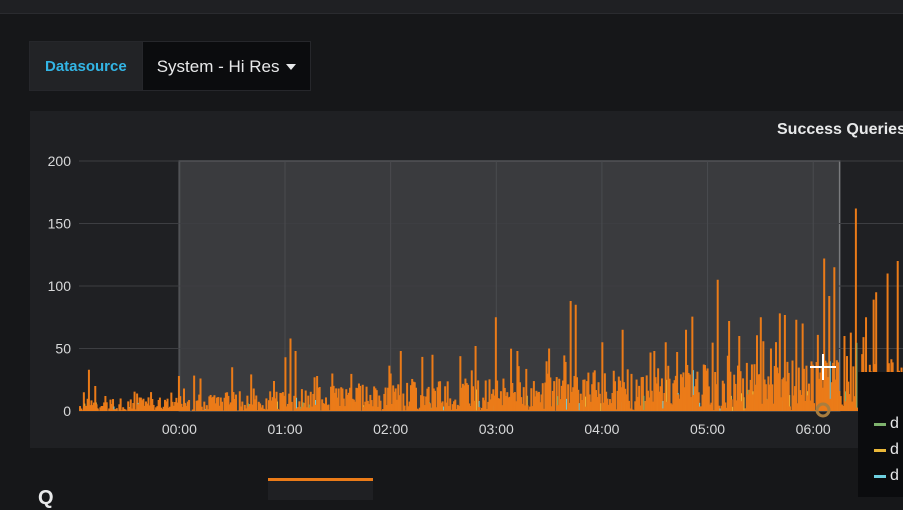 Image resolution: width=903 pixels, height=510 pixels. I want to click on y-tick-label: 0, so click(67, 411).